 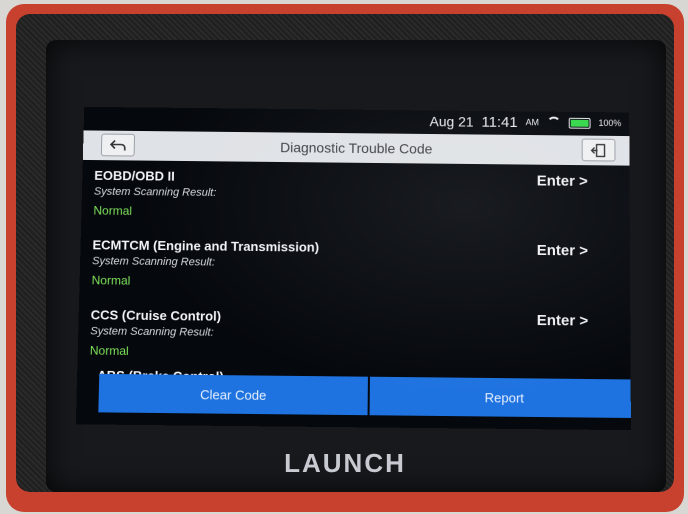 I want to click on page-title: Diagnostic Trouble Code, so click(x=356, y=148).